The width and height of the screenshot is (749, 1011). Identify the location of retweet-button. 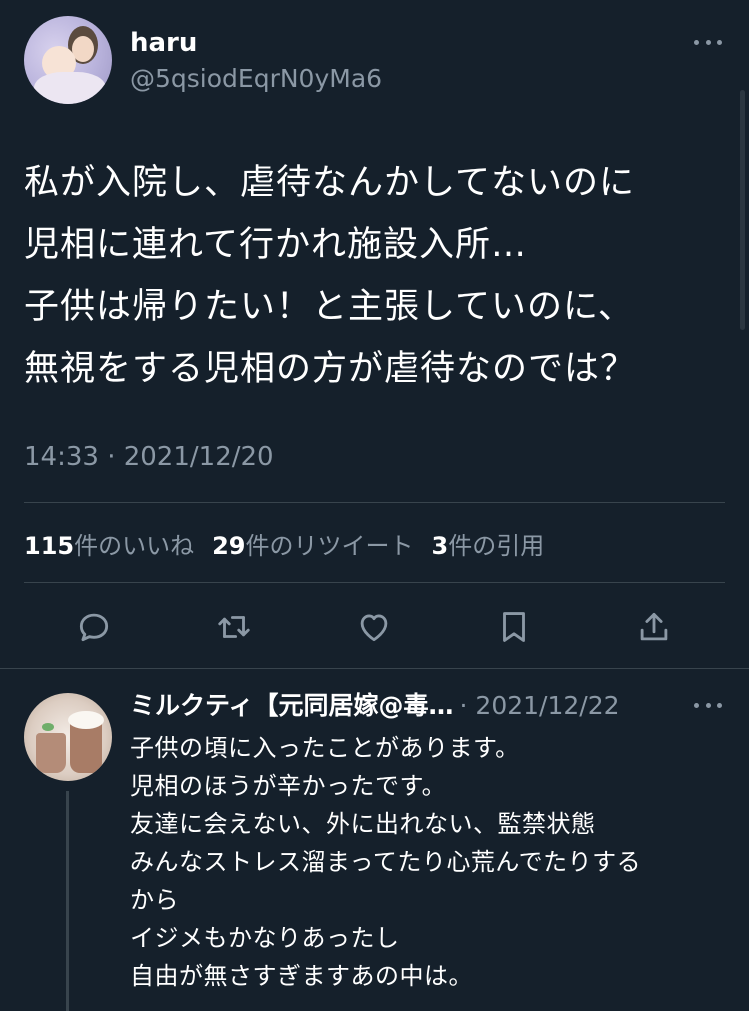
(234, 627).